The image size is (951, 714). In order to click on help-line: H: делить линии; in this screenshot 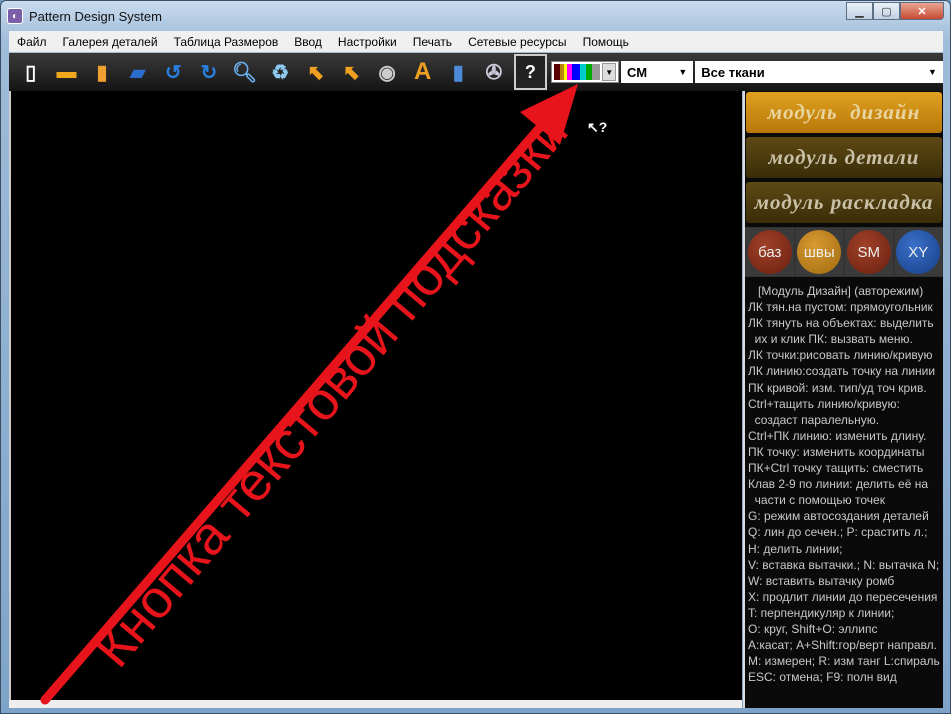, I will do `click(795, 548)`.